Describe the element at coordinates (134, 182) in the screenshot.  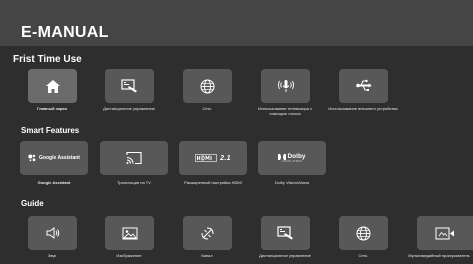
I see `caption-cast-to-tv: Трансляция на TV` at that location.